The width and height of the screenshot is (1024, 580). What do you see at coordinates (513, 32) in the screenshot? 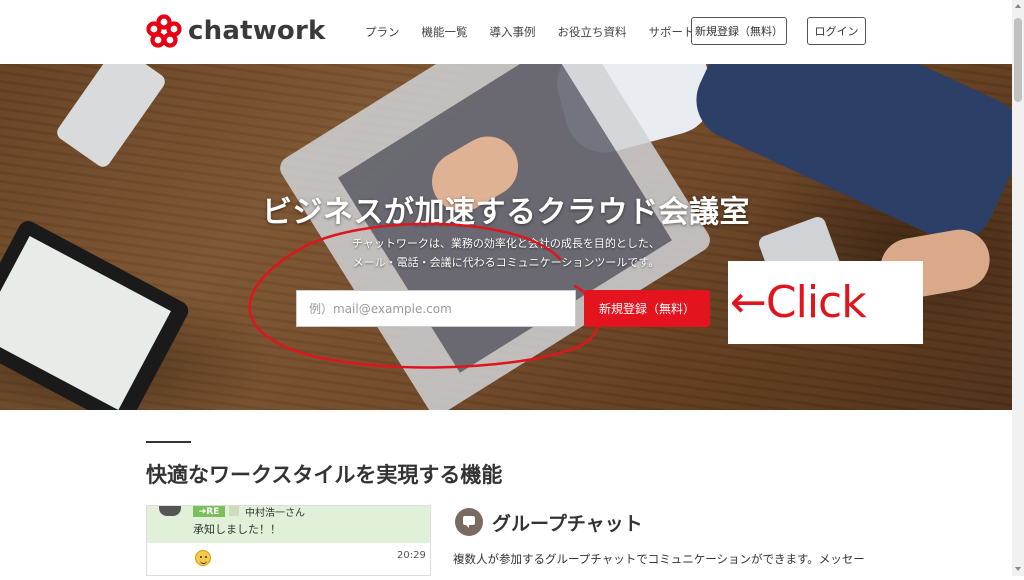
I see `nav-case-studies: 導入事例` at bounding box center [513, 32].